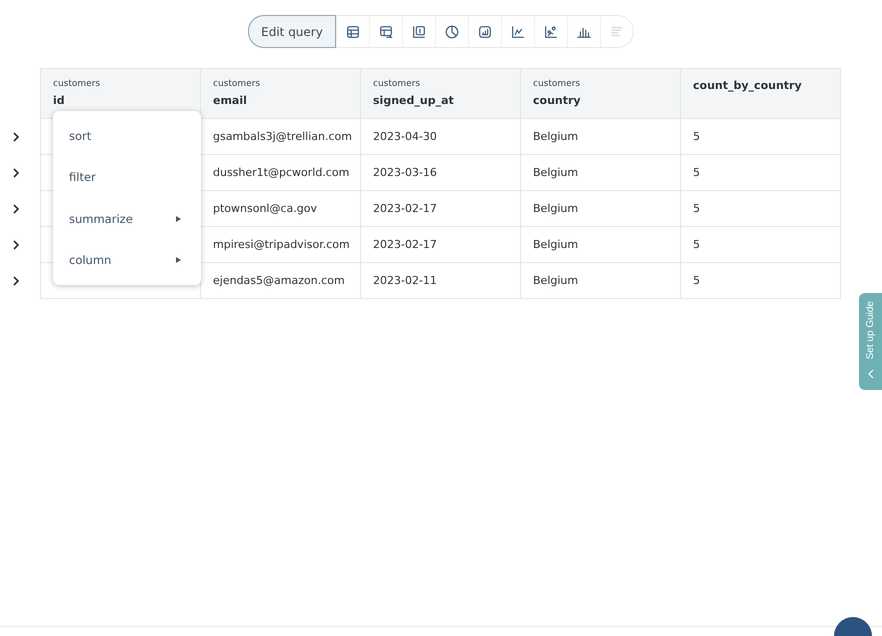 The image size is (882, 636). What do you see at coordinates (352, 32) in the screenshot?
I see `table-icon` at bounding box center [352, 32].